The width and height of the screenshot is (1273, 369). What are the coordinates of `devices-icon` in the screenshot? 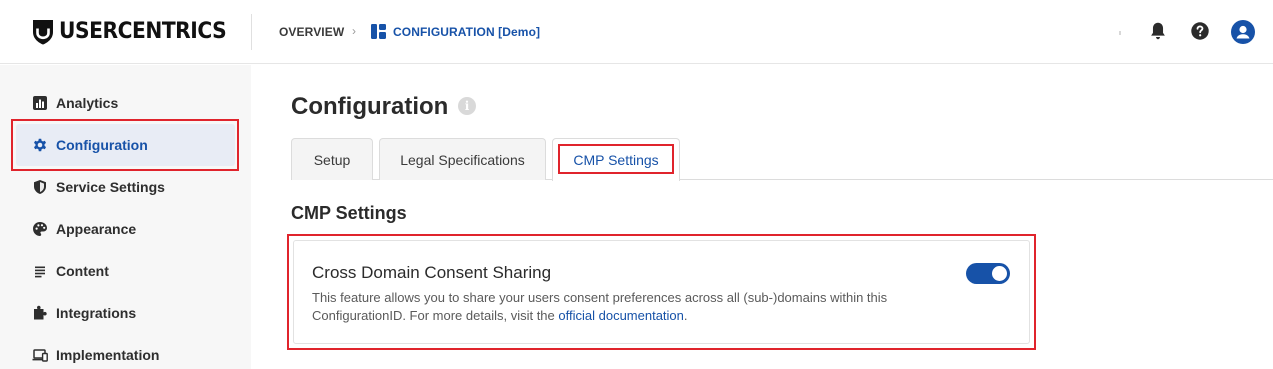 It's located at (40, 355).